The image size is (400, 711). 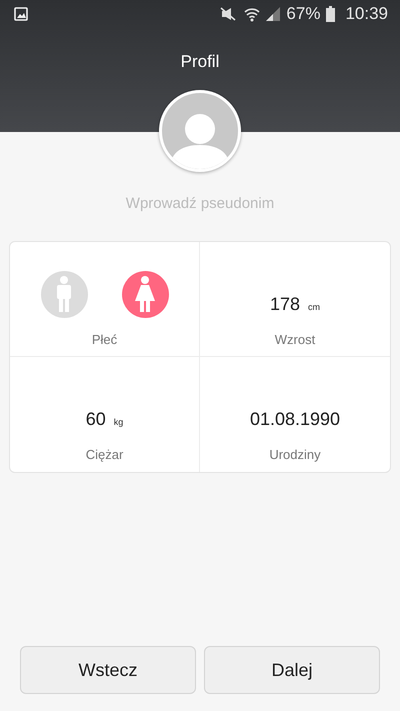 What do you see at coordinates (105, 454) in the screenshot?
I see `field-label: Ciężar` at bounding box center [105, 454].